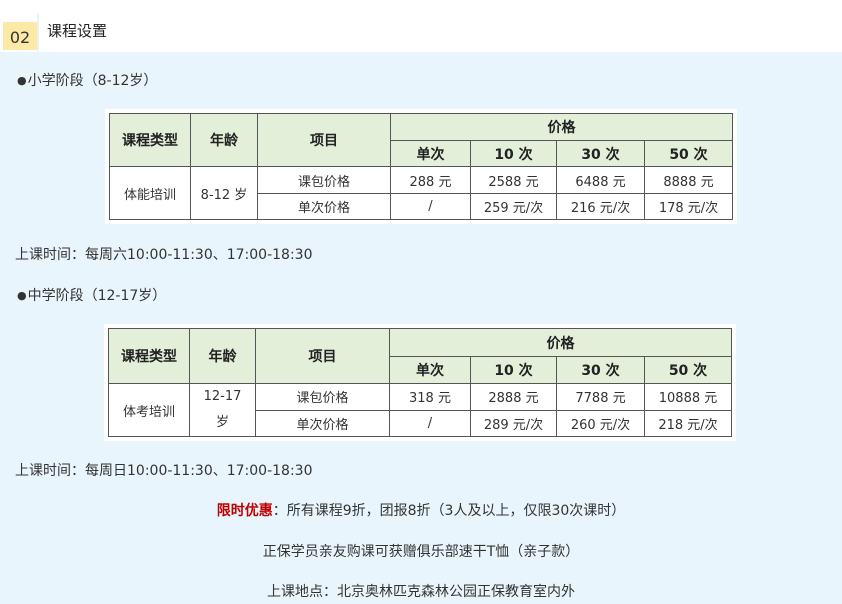  Describe the element at coordinates (688, 206) in the screenshot. I see `price-cell: 178 元/次` at that location.